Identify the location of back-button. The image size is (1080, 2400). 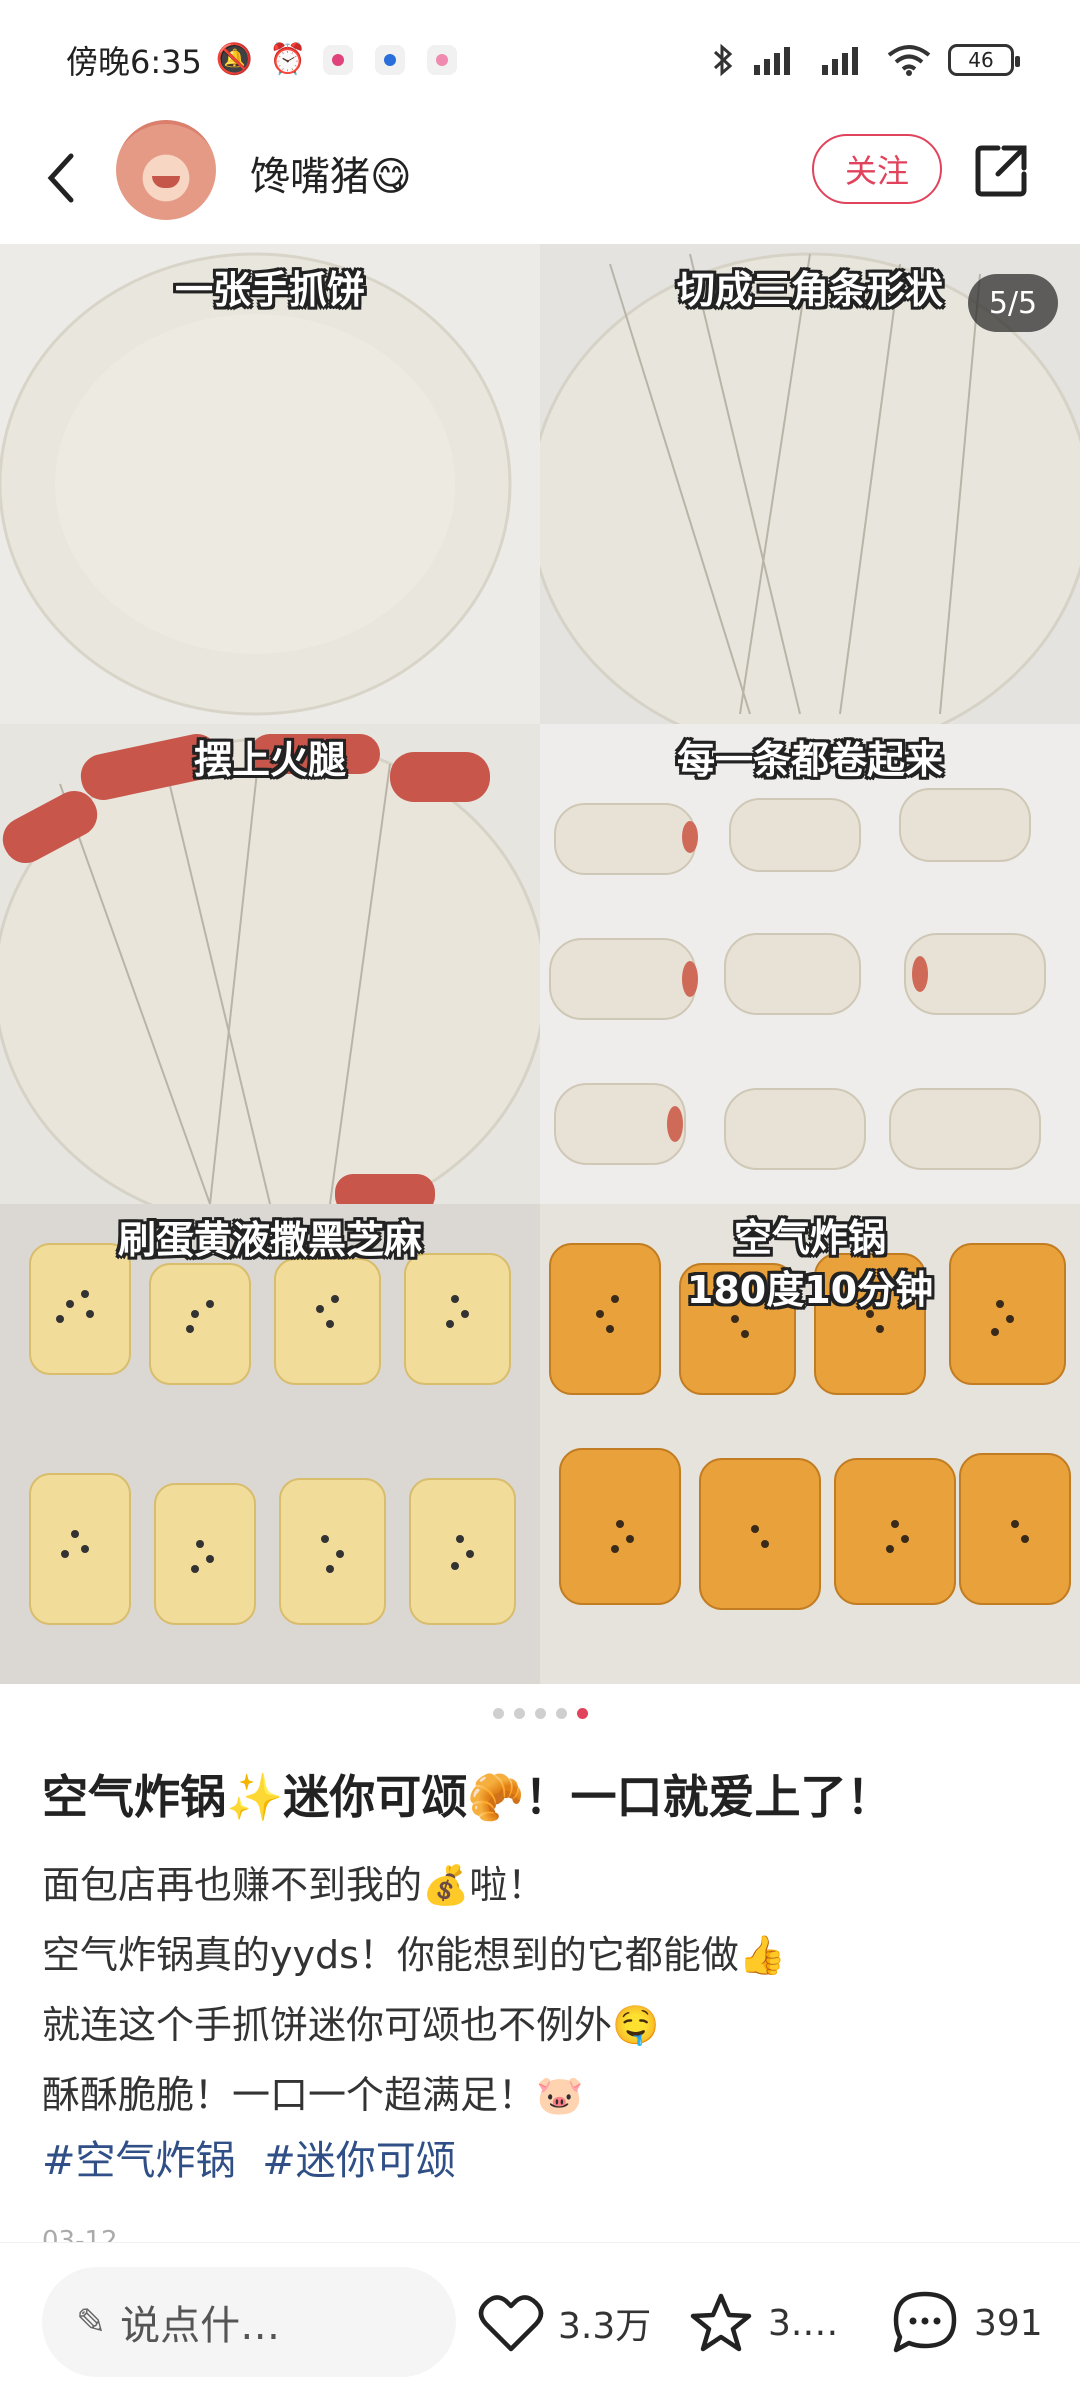
(60, 178).